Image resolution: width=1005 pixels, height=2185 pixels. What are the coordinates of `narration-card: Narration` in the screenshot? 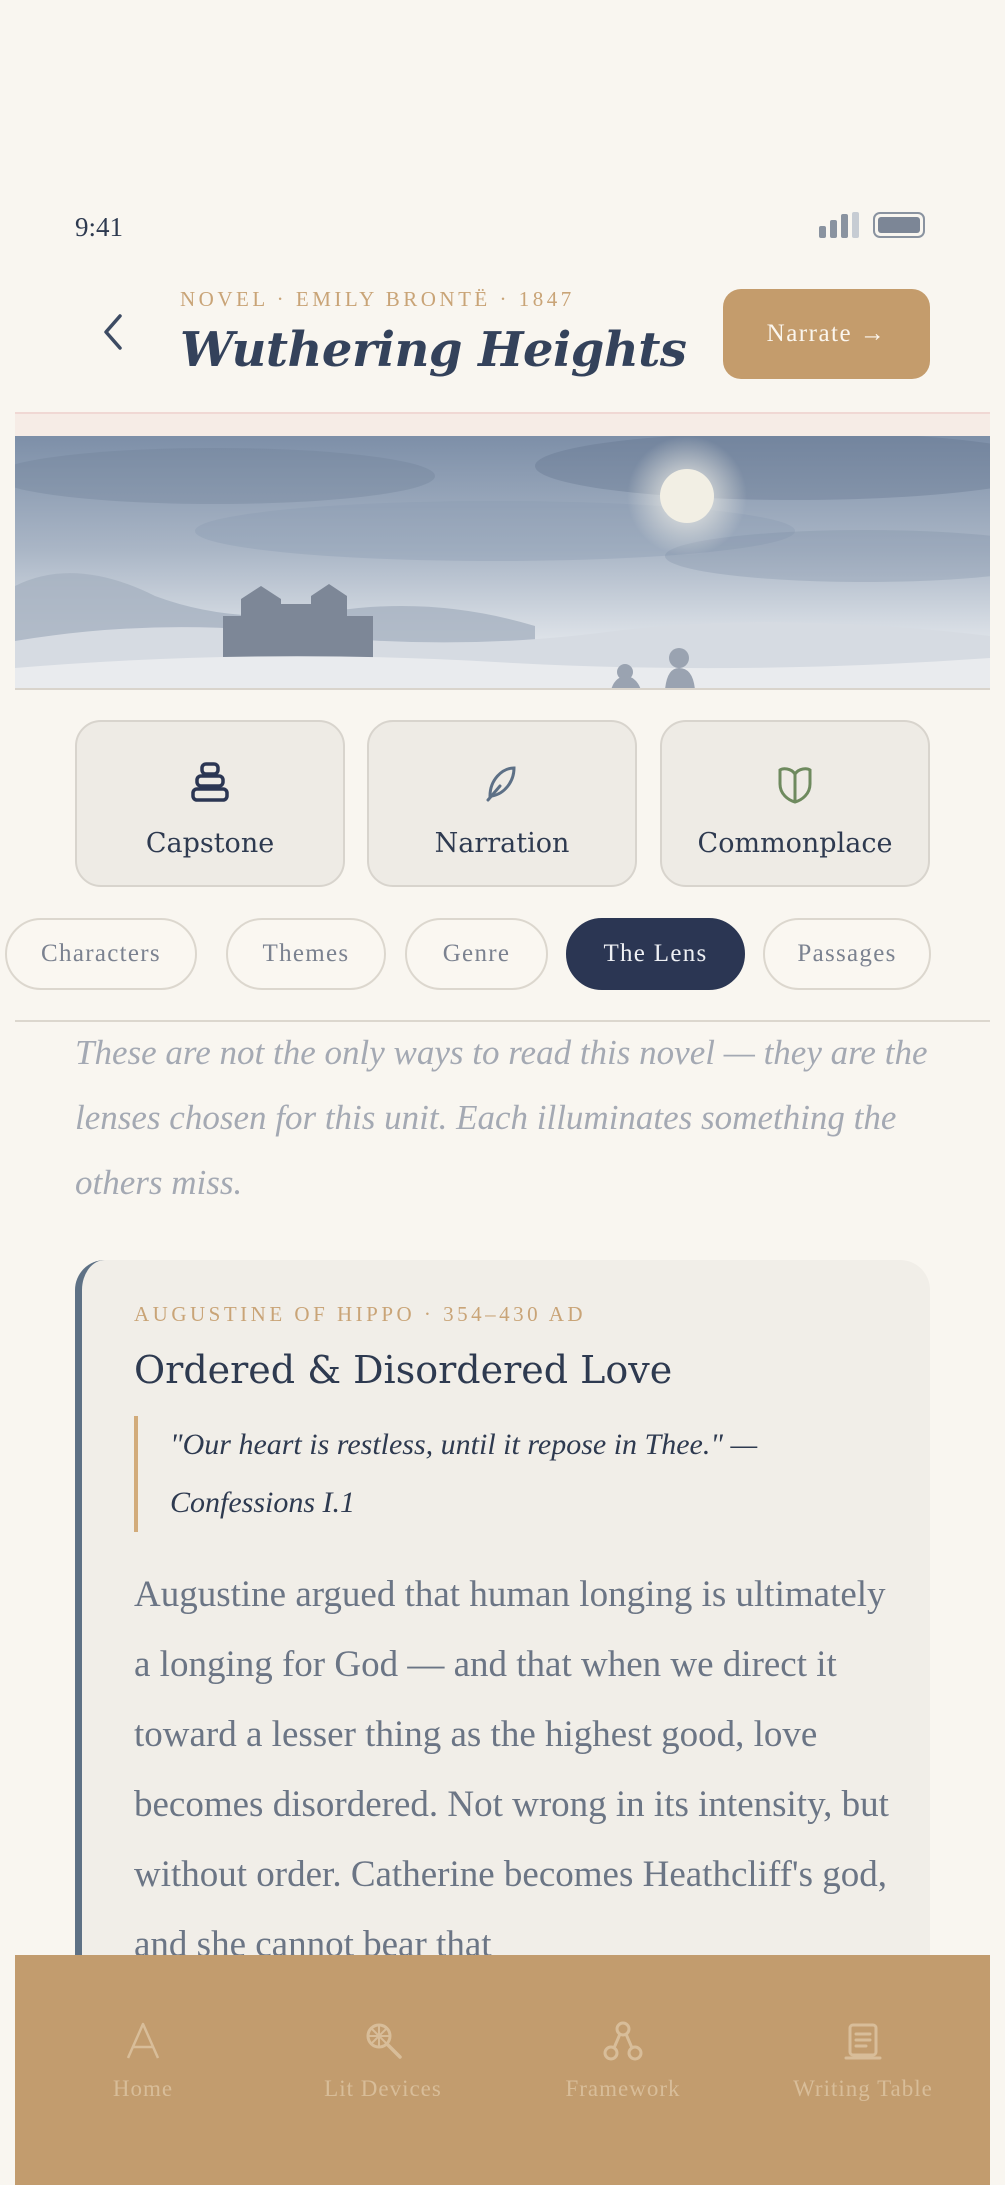 It's located at (502, 803).